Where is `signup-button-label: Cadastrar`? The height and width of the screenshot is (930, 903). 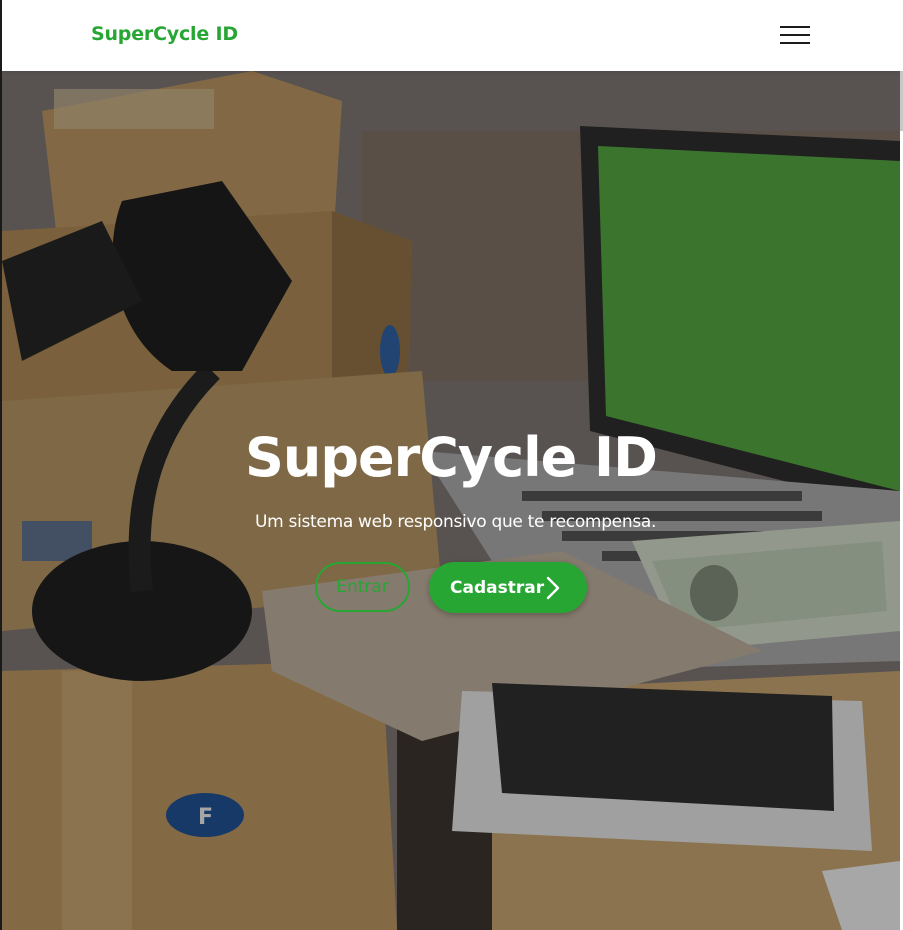
signup-button-label: Cadastrar is located at coordinates (497, 587).